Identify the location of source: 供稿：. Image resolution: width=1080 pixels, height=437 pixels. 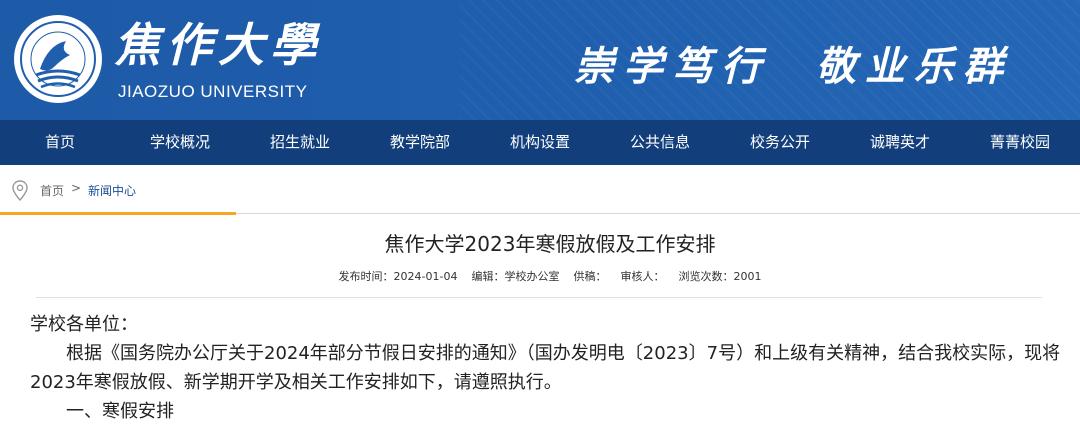
(590, 276).